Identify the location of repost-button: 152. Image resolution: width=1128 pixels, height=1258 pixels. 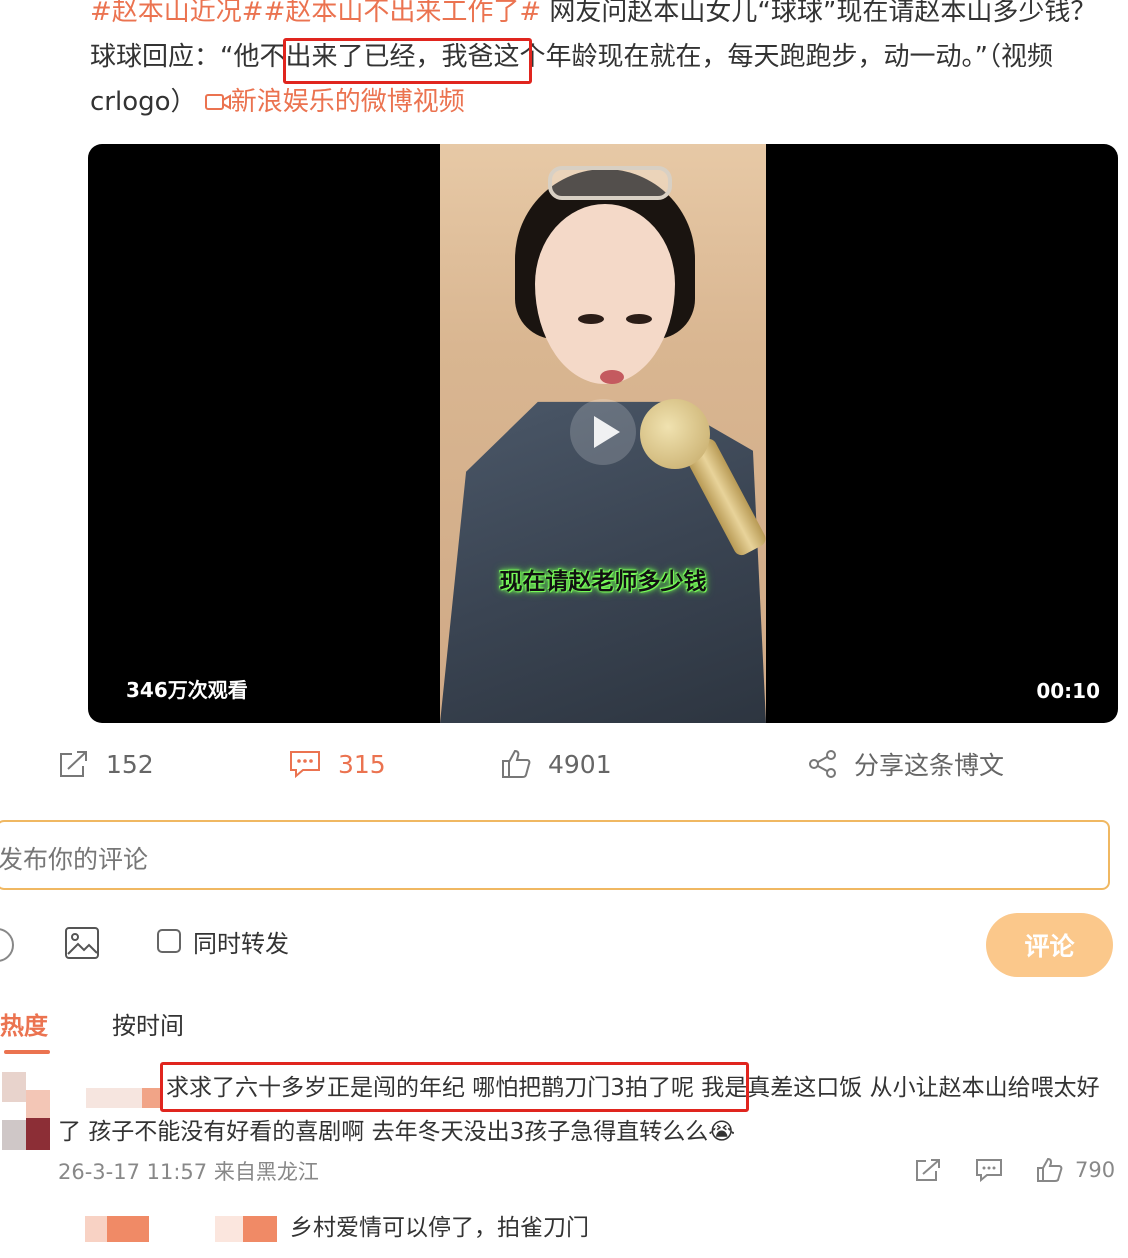
(106, 764).